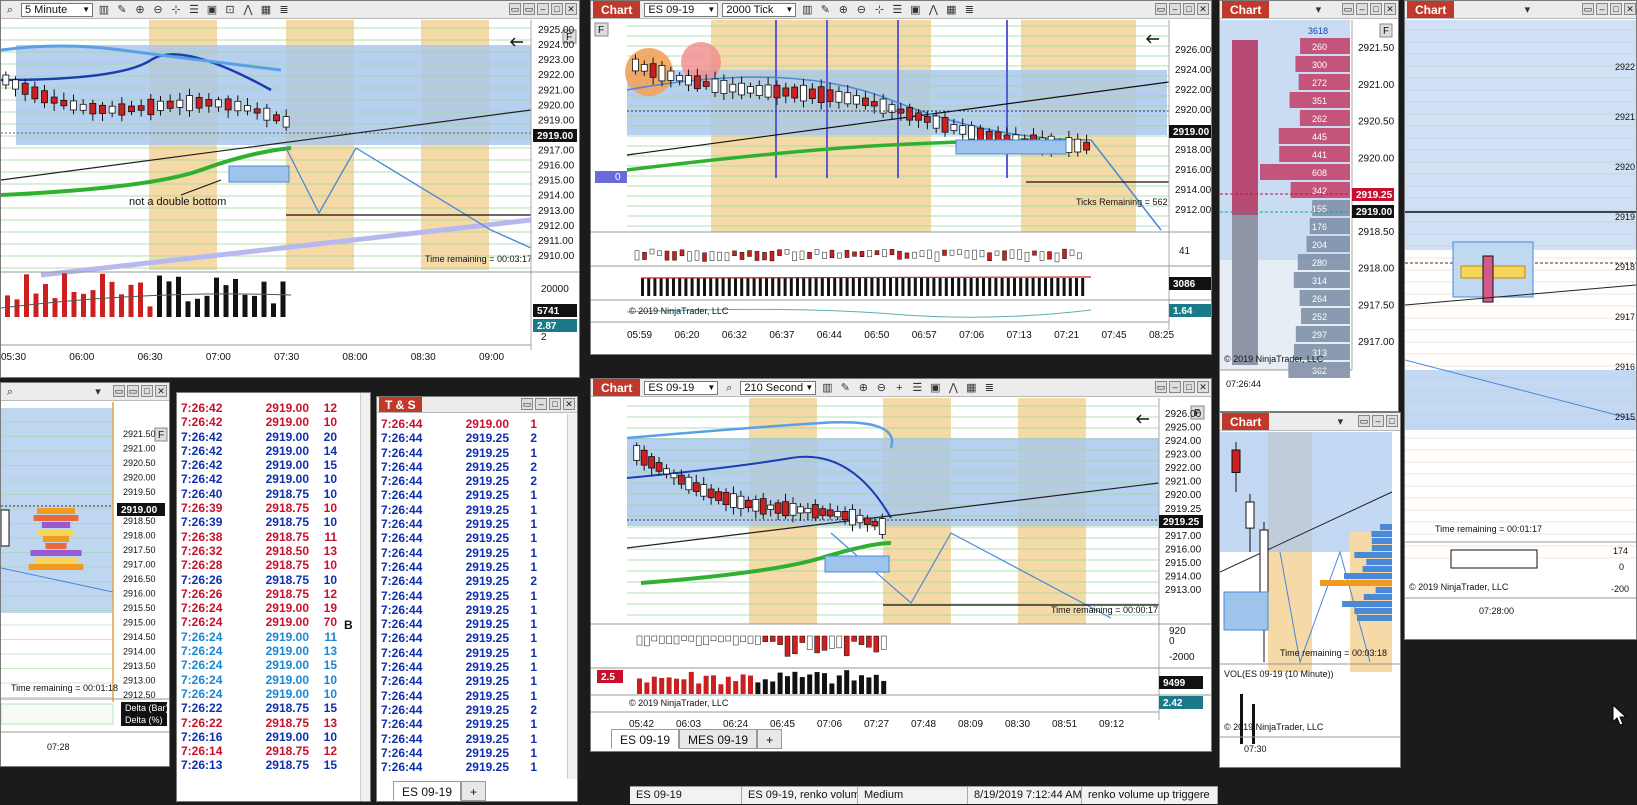  What do you see at coordinates (260, 551) in the screenshot?
I see `tns-row: 7:26:32 2918.50 13` at bounding box center [260, 551].